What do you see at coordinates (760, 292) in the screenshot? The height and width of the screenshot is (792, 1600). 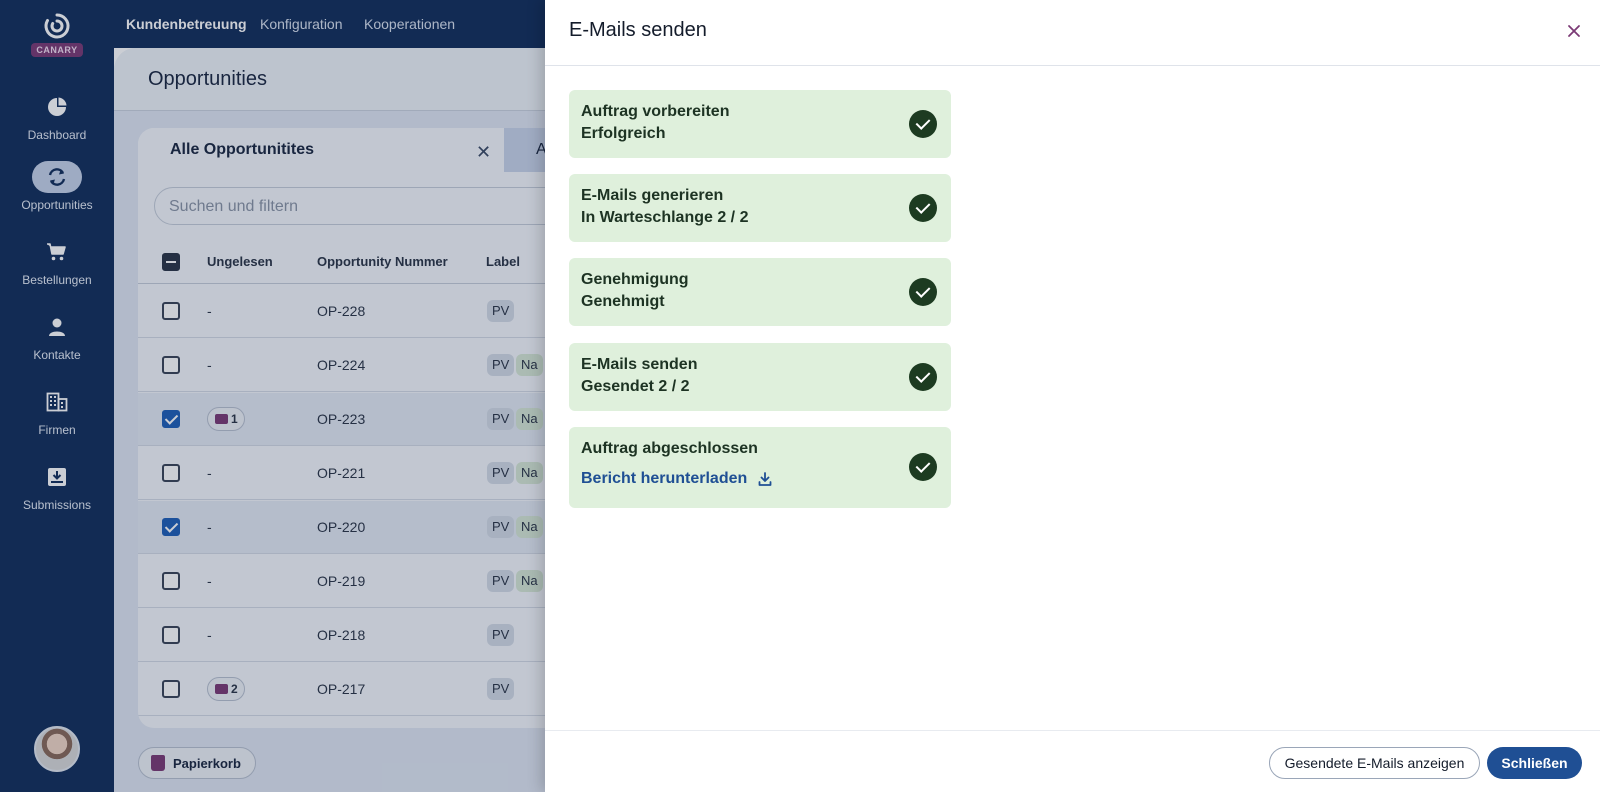 I see `step-genehmigung: Genehmigung Genehmigt` at bounding box center [760, 292].